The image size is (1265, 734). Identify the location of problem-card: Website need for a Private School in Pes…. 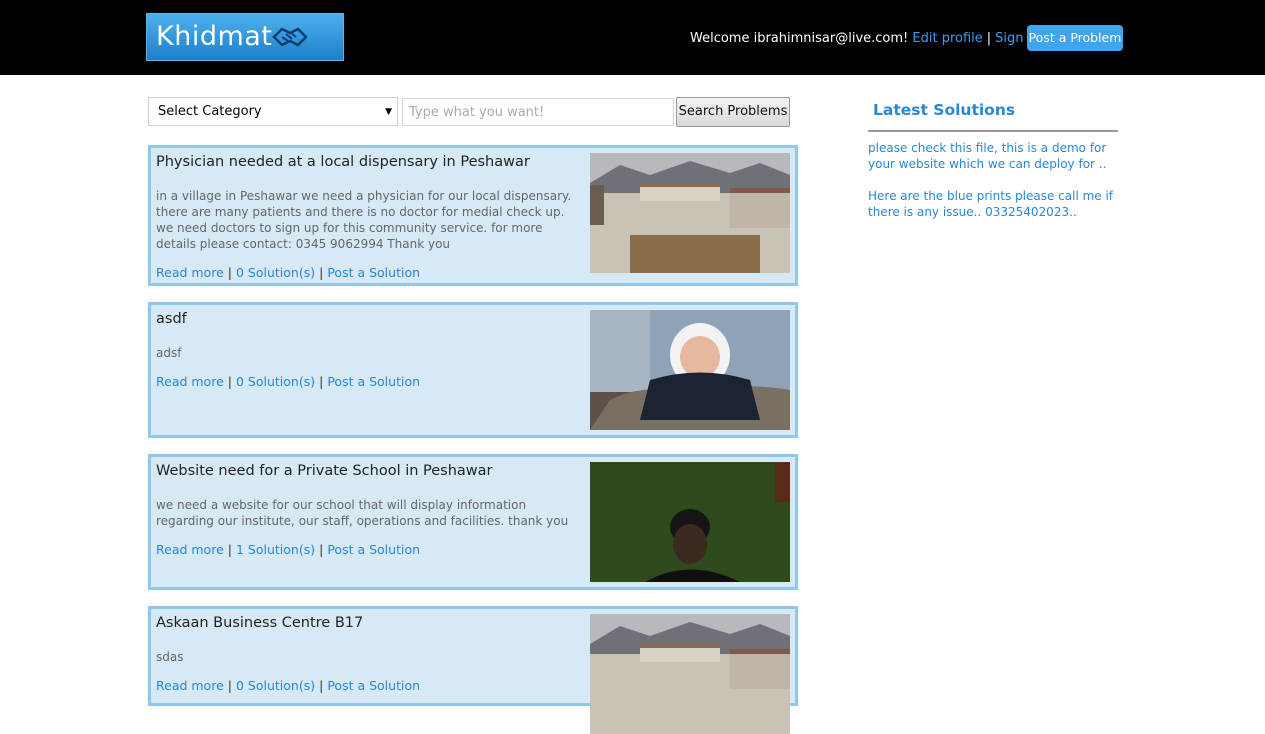
(473, 522).